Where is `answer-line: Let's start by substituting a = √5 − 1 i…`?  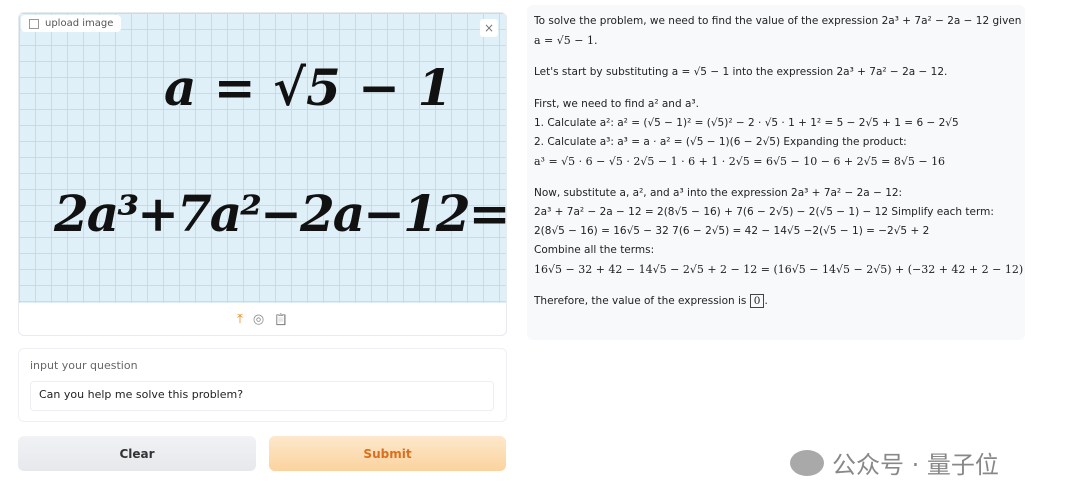 answer-line: Let's start by substituting a = √5 − 1 i… is located at coordinates (741, 72).